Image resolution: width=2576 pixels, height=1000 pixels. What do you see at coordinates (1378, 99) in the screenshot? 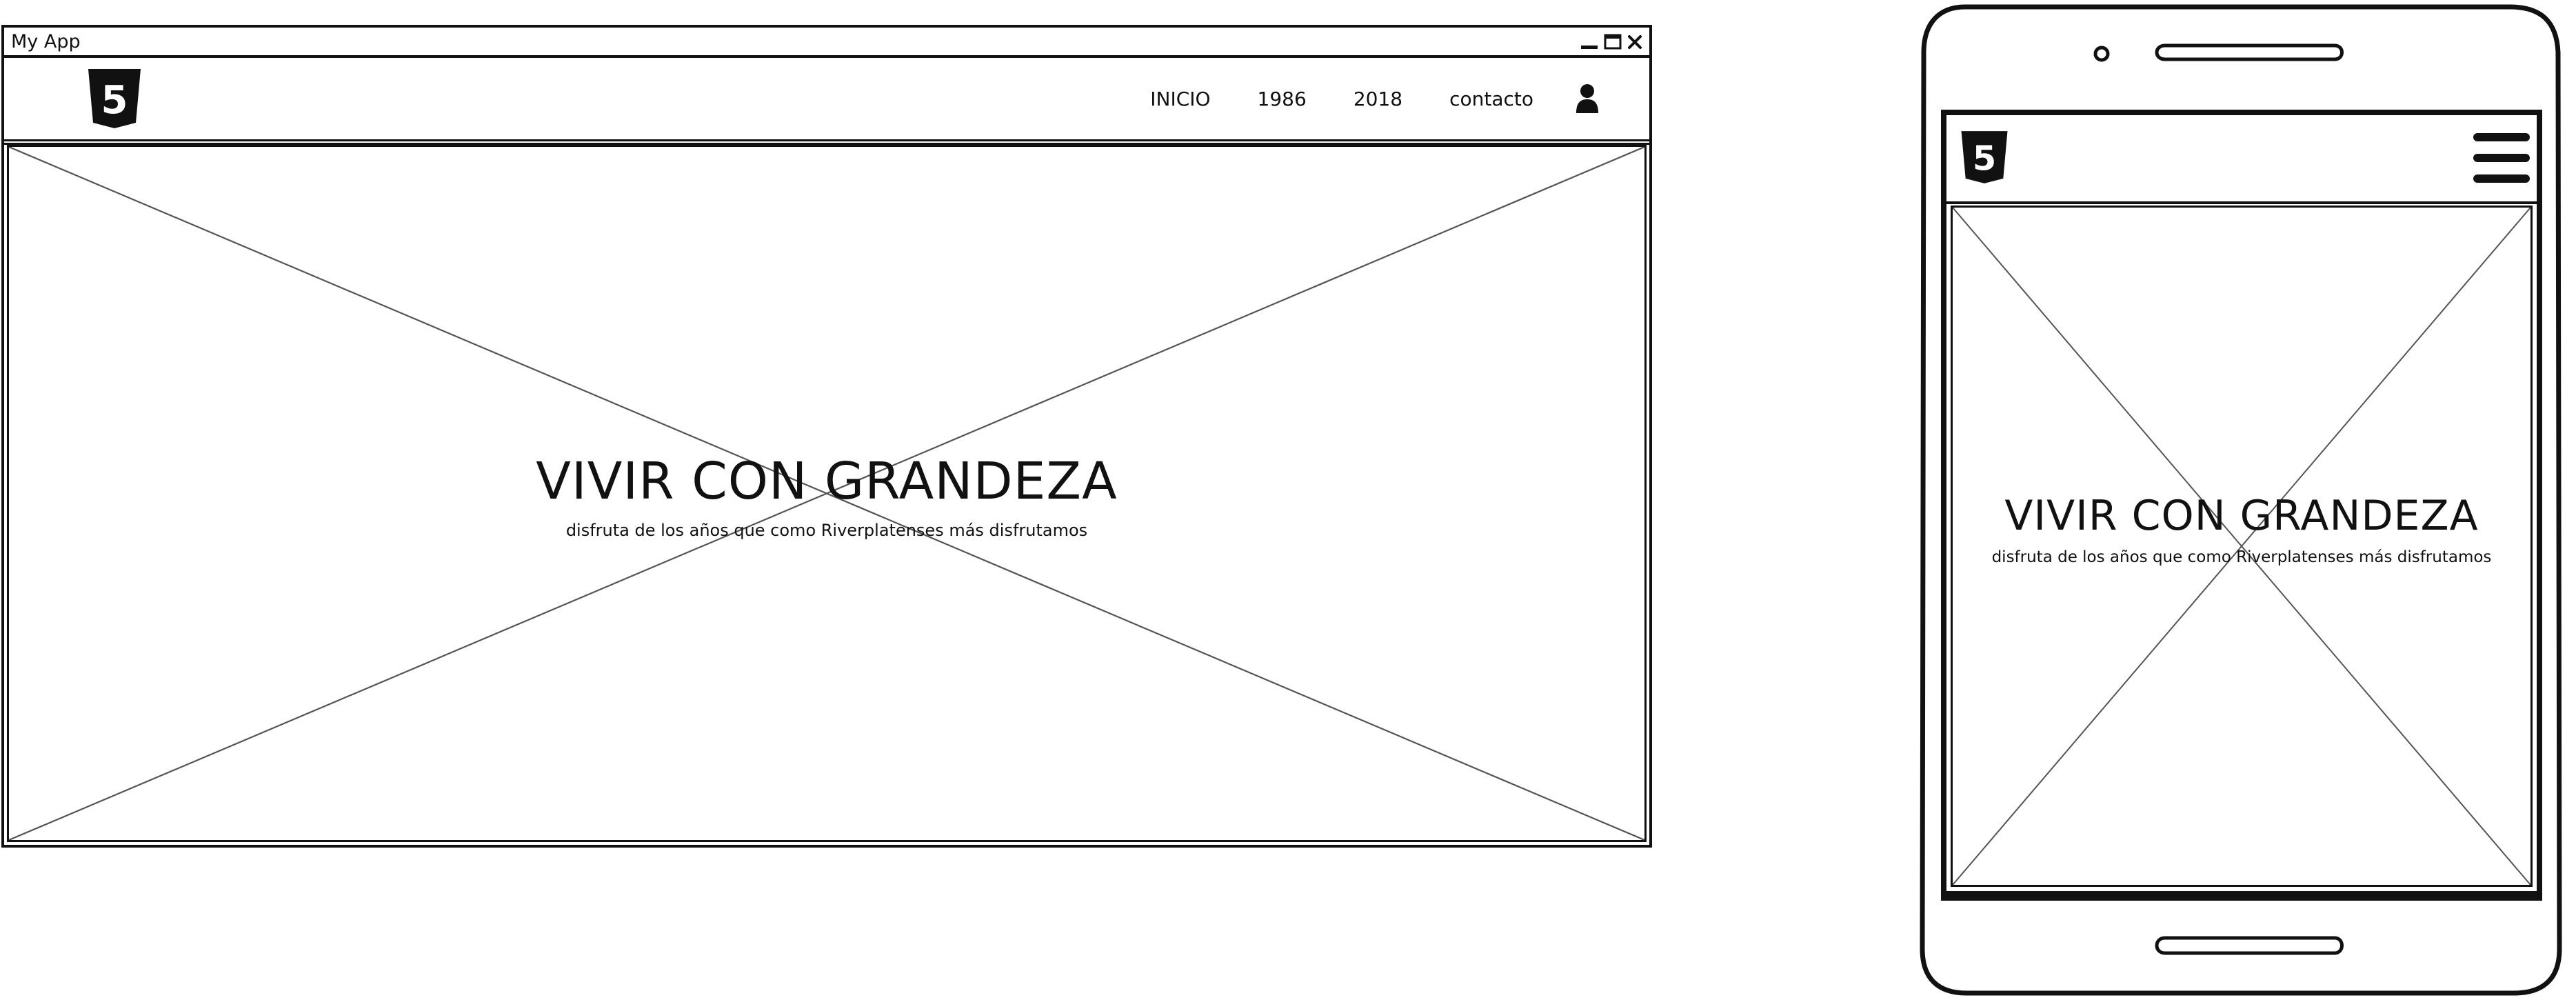
I see `nav-item-2018: 2018` at bounding box center [1378, 99].